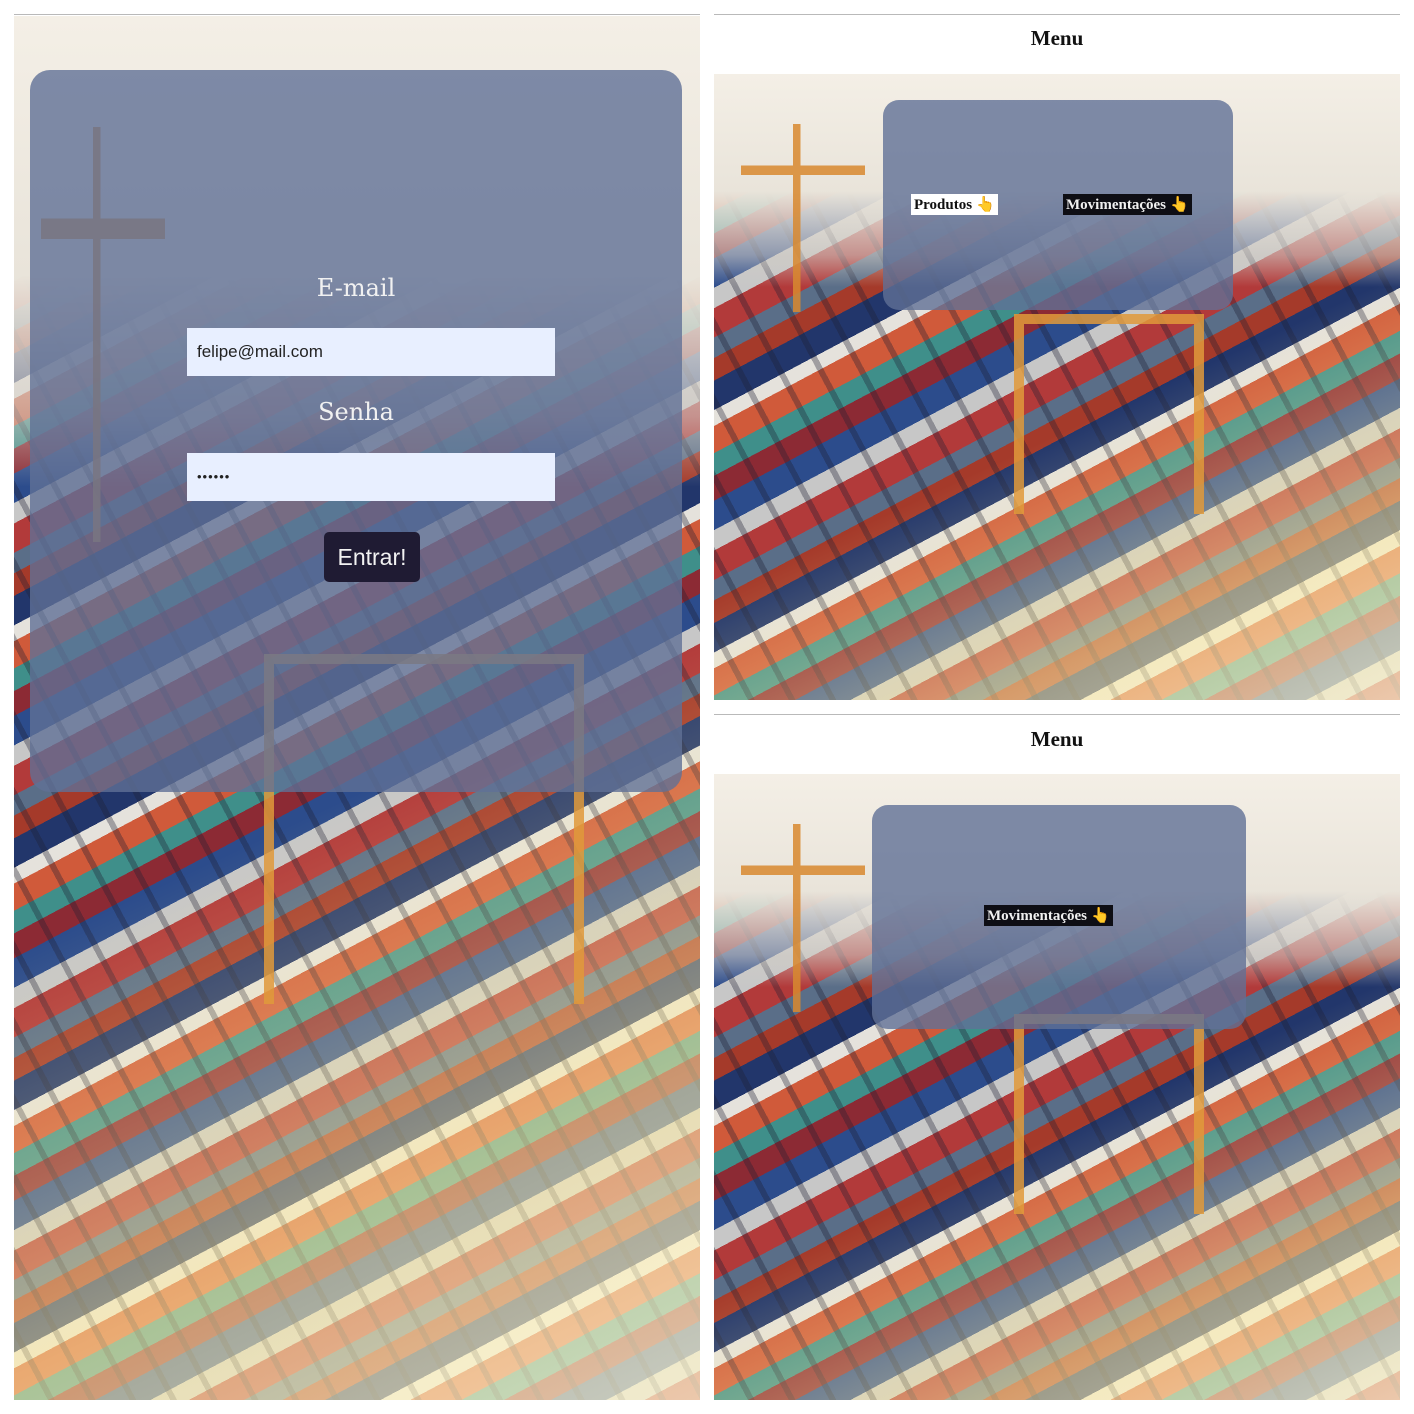  I want to click on menu-panel: Movimentações 👆, so click(1059, 917).